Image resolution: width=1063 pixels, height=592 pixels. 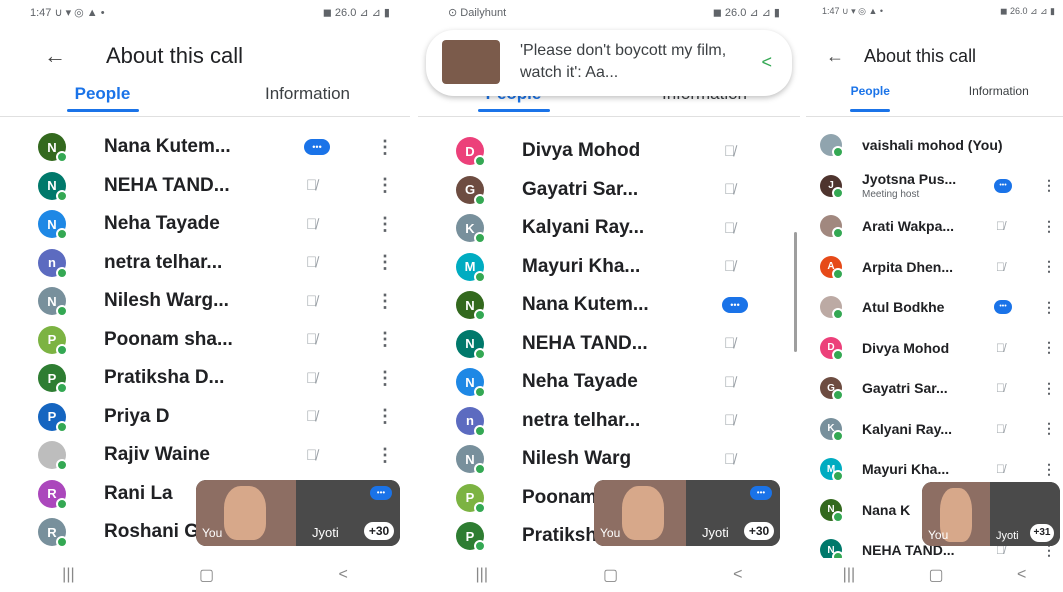 I want to click on person-face, so click(x=245, y=513).